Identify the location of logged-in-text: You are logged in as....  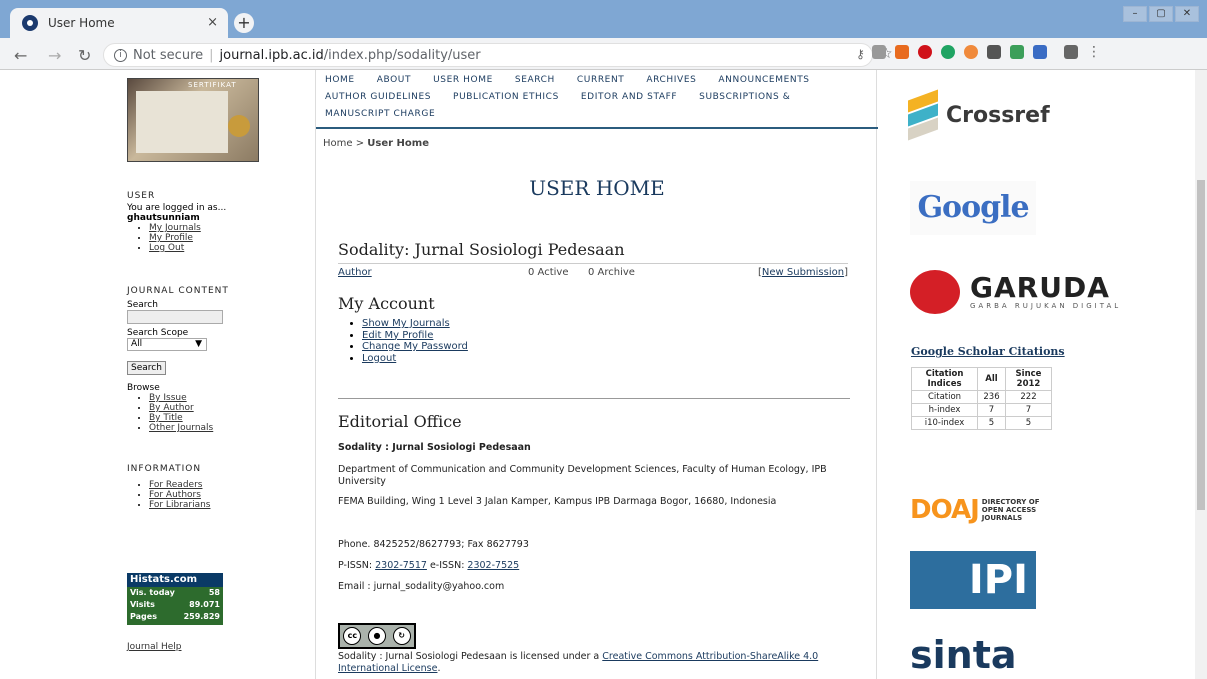
(177, 208).